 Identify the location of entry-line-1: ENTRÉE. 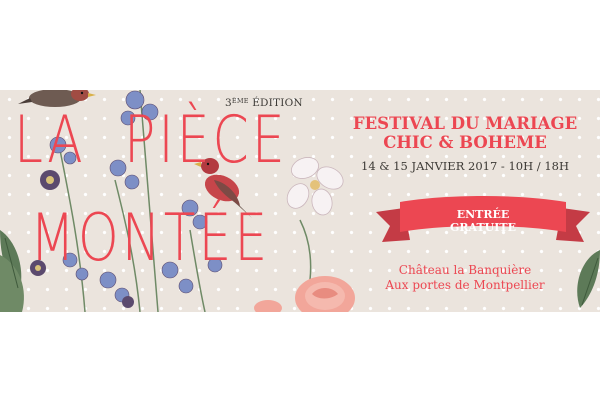
(483, 214).